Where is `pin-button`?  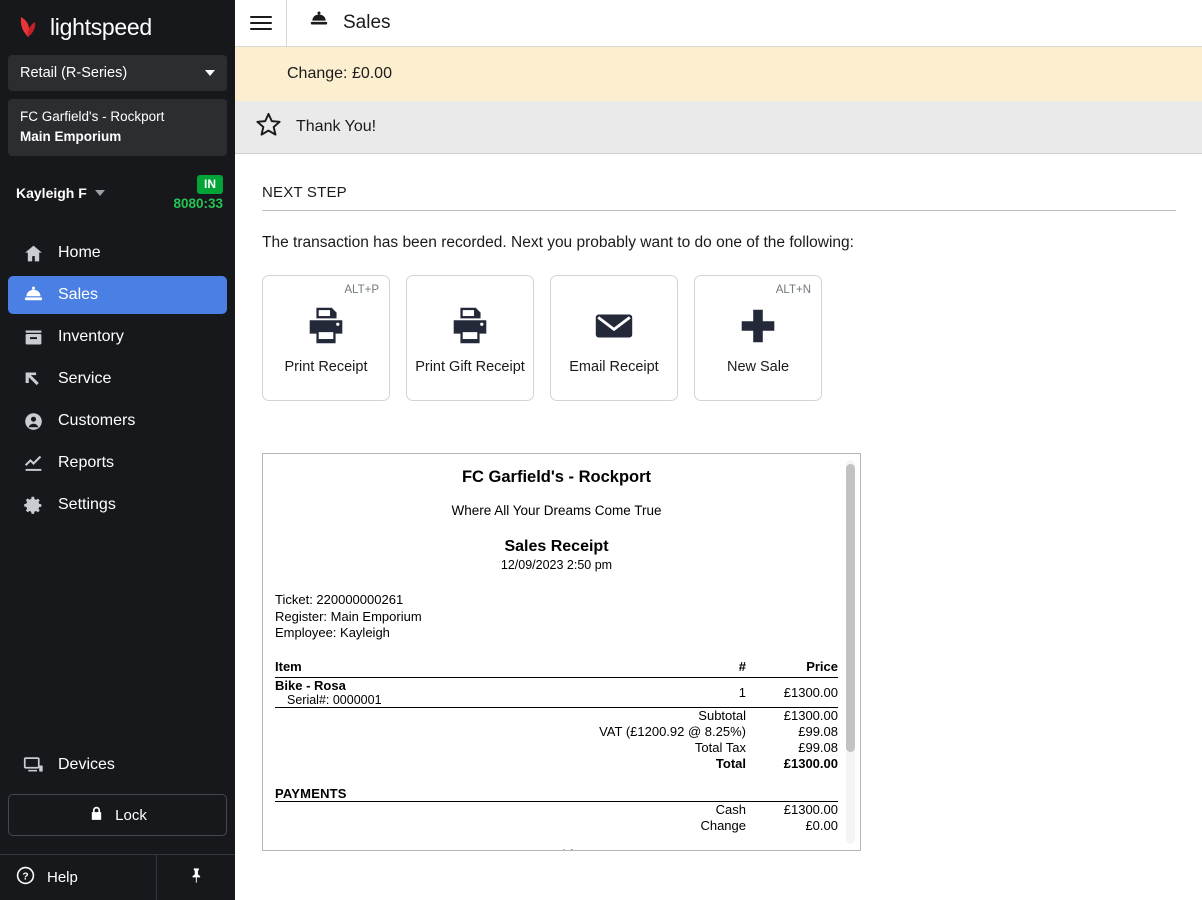
pin-button is located at coordinates (196, 877).